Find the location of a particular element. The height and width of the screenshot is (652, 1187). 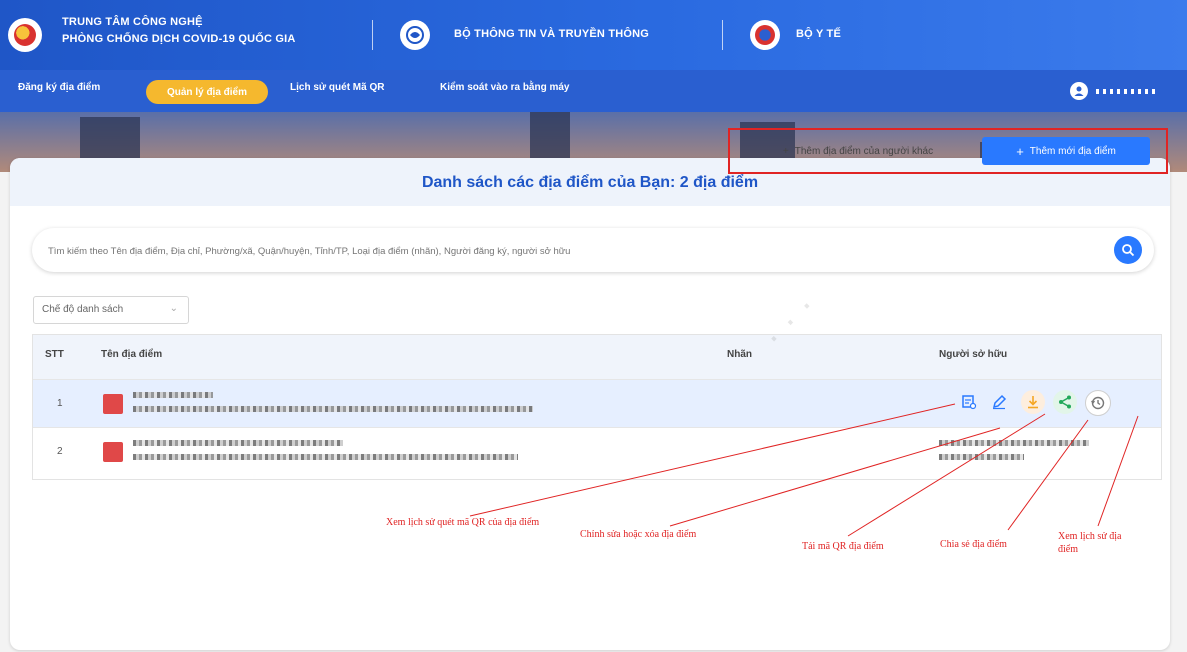

view-mode-value: Chế độ danh sách is located at coordinates (83, 309).